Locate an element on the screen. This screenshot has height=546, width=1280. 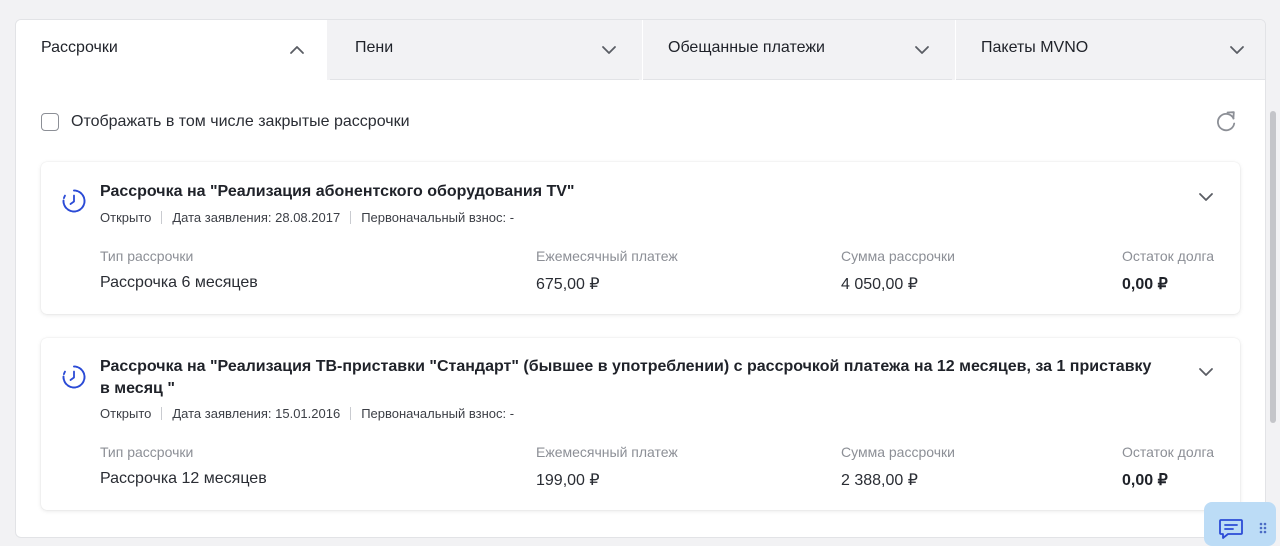
show-closed-checkbox is located at coordinates (50, 122).